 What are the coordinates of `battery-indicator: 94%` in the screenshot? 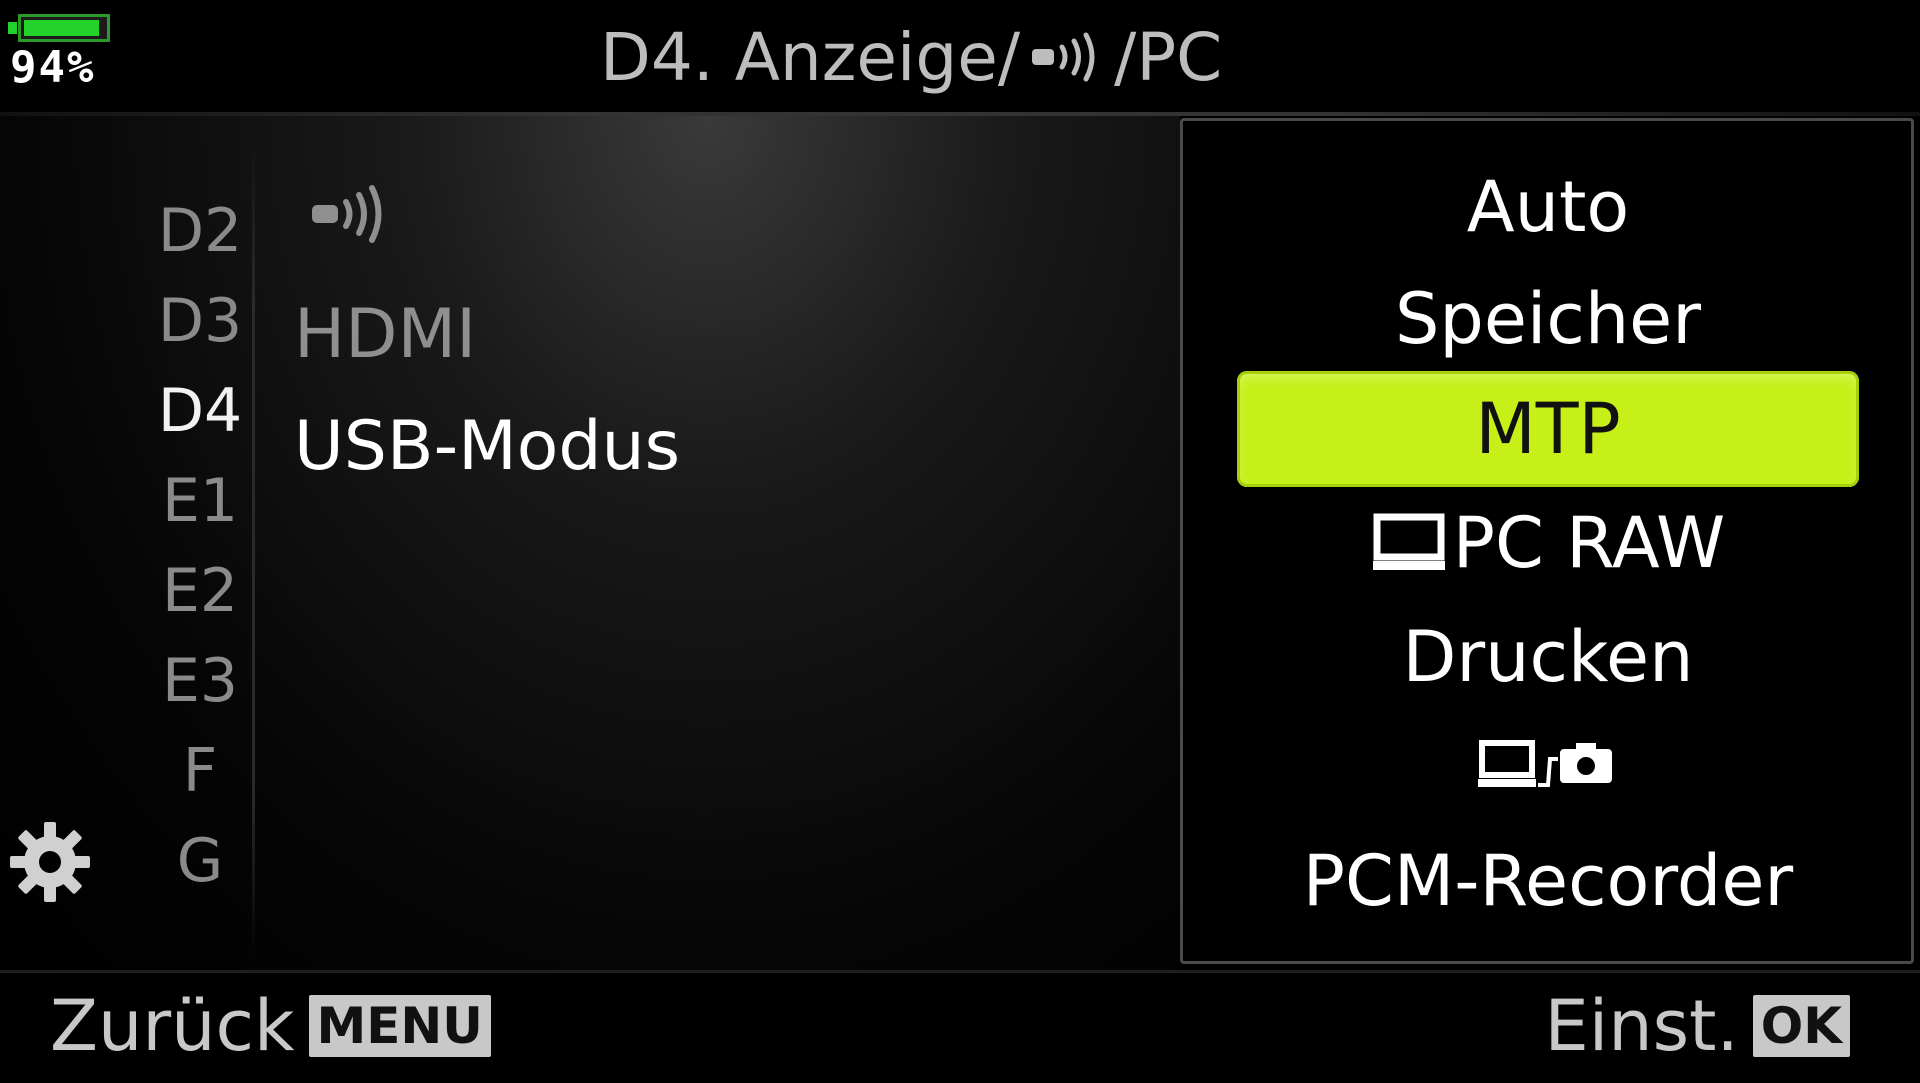 It's located at (63, 57).